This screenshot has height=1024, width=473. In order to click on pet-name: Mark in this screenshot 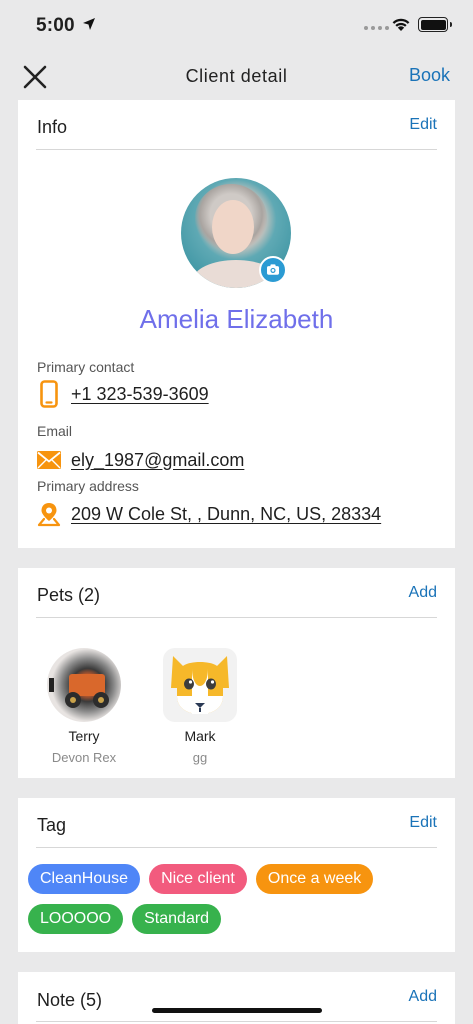, I will do `click(200, 736)`.